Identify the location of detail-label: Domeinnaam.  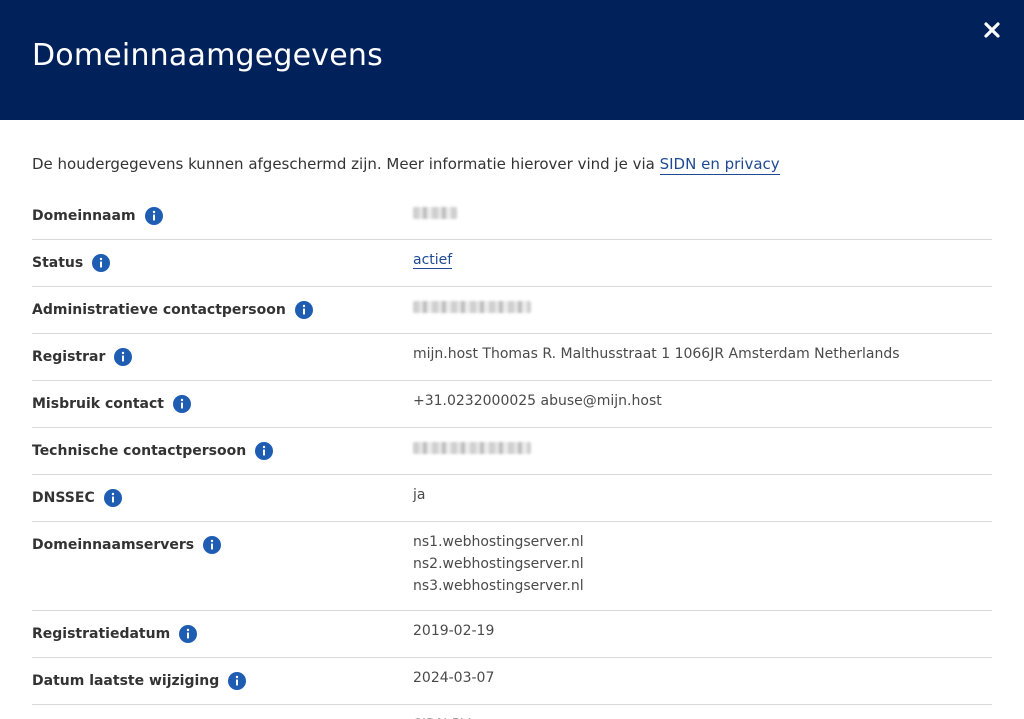
(222, 216).